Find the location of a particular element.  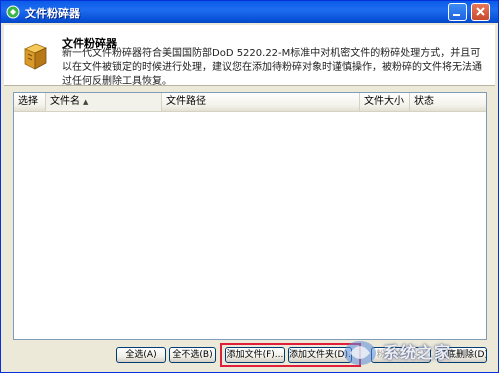

column-header-label: 文件路径 is located at coordinates (186, 101).